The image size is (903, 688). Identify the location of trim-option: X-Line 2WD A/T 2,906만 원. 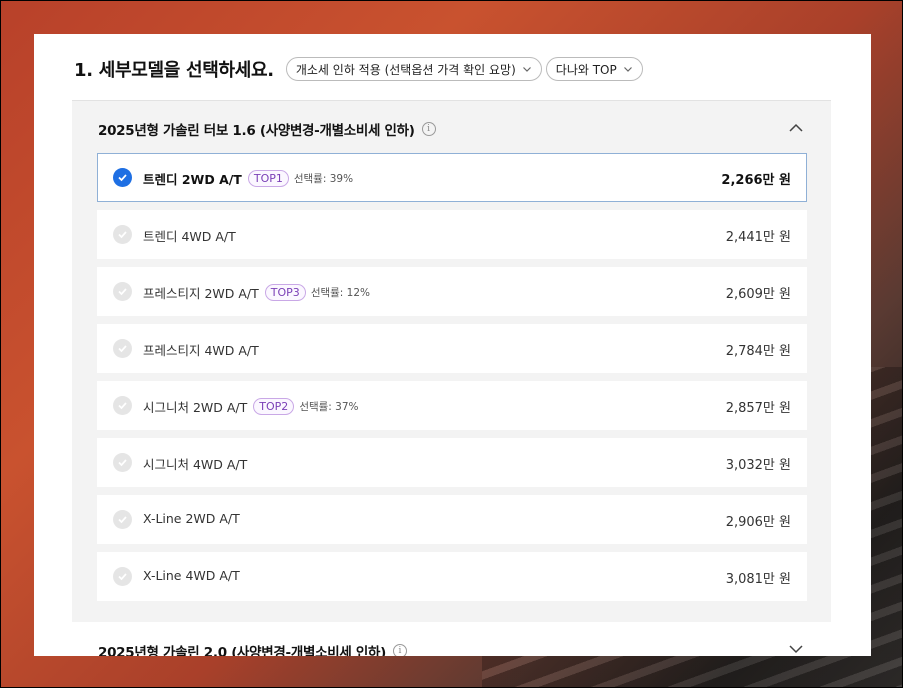
(452, 519).